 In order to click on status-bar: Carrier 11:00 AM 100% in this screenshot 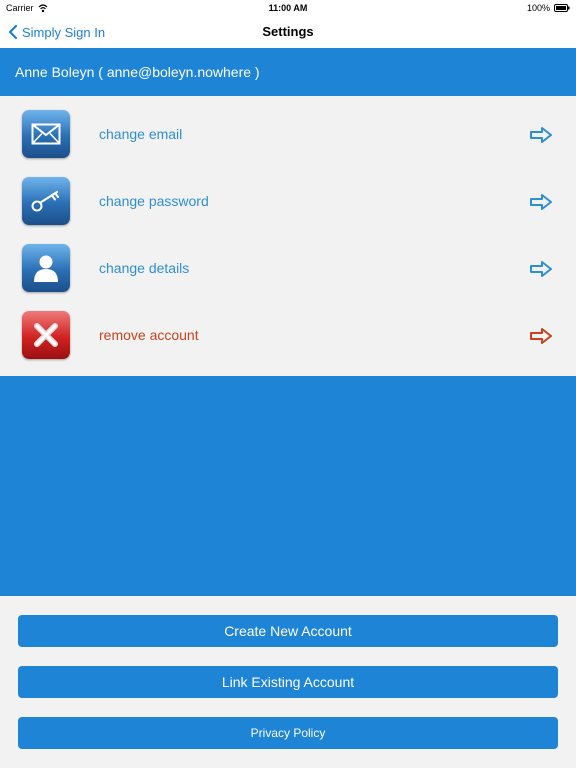, I will do `click(288, 8)`.